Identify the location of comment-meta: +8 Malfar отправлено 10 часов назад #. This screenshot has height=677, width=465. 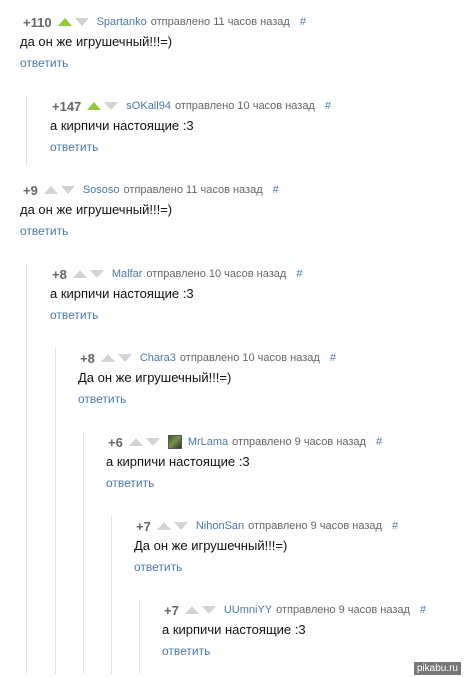
(177, 274).